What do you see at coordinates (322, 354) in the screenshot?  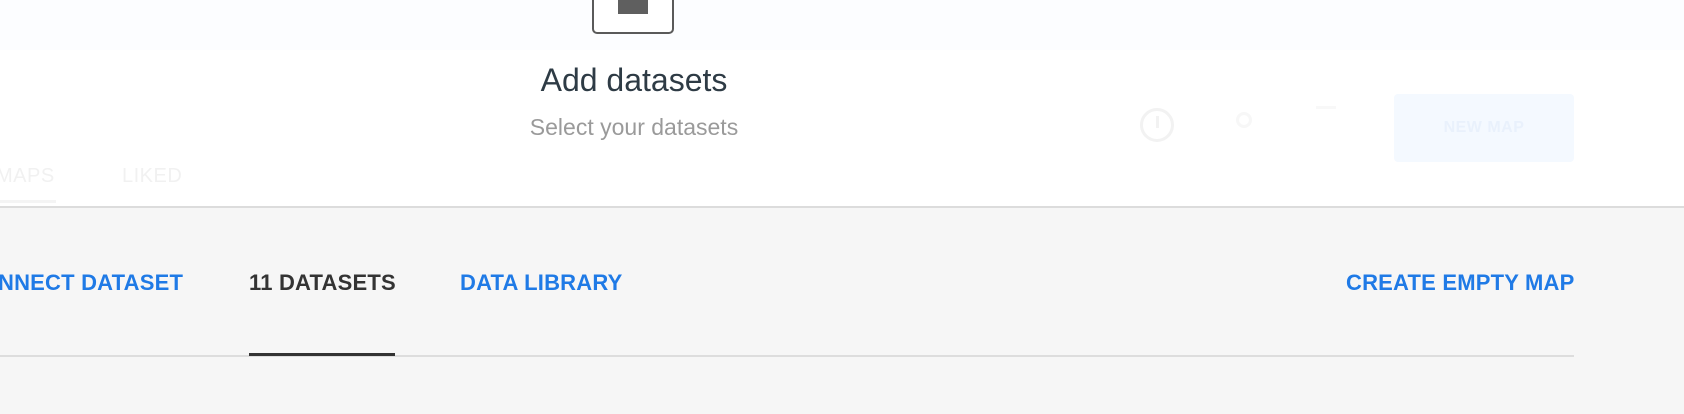 I see `active-tab-indicator` at bounding box center [322, 354].